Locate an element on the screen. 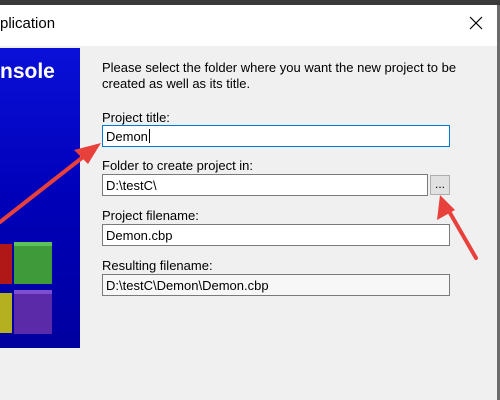  cube-red is located at coordinates (6, 264).